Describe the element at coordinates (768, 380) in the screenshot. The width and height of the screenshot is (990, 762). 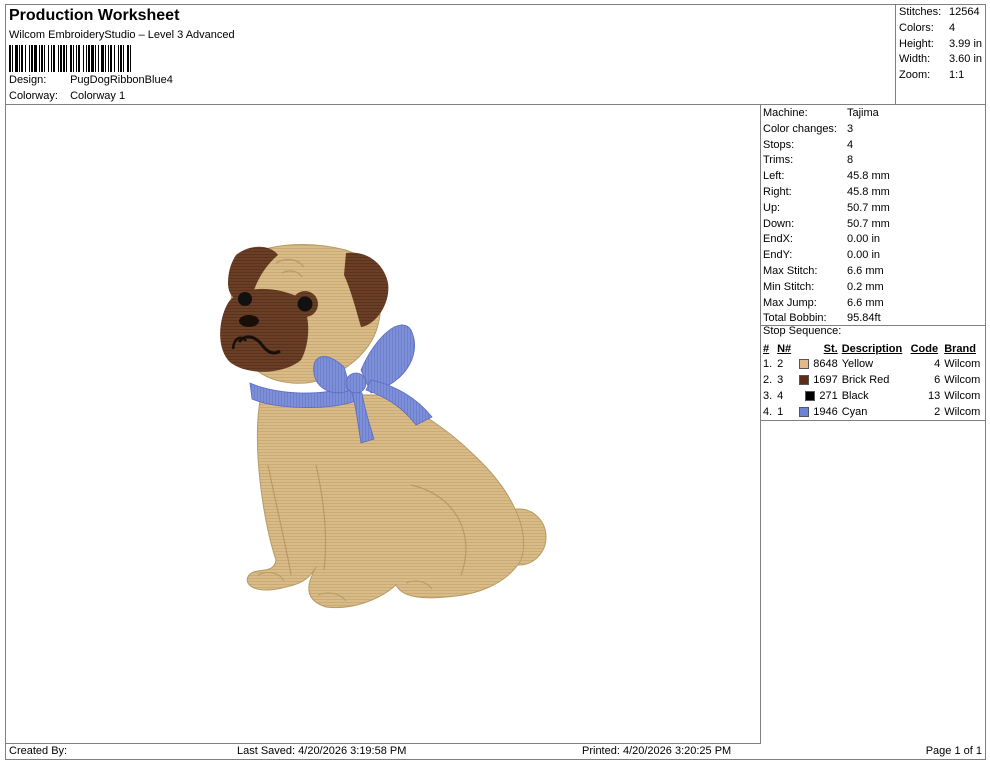
I see `stop-cell-text: 2.` at that location.